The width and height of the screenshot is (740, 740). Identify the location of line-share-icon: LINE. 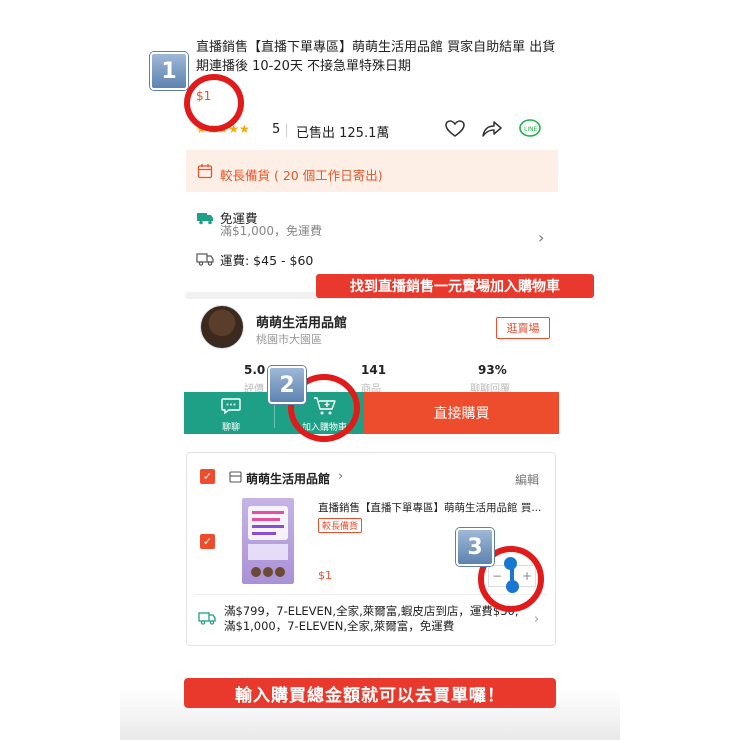
(530, 129).